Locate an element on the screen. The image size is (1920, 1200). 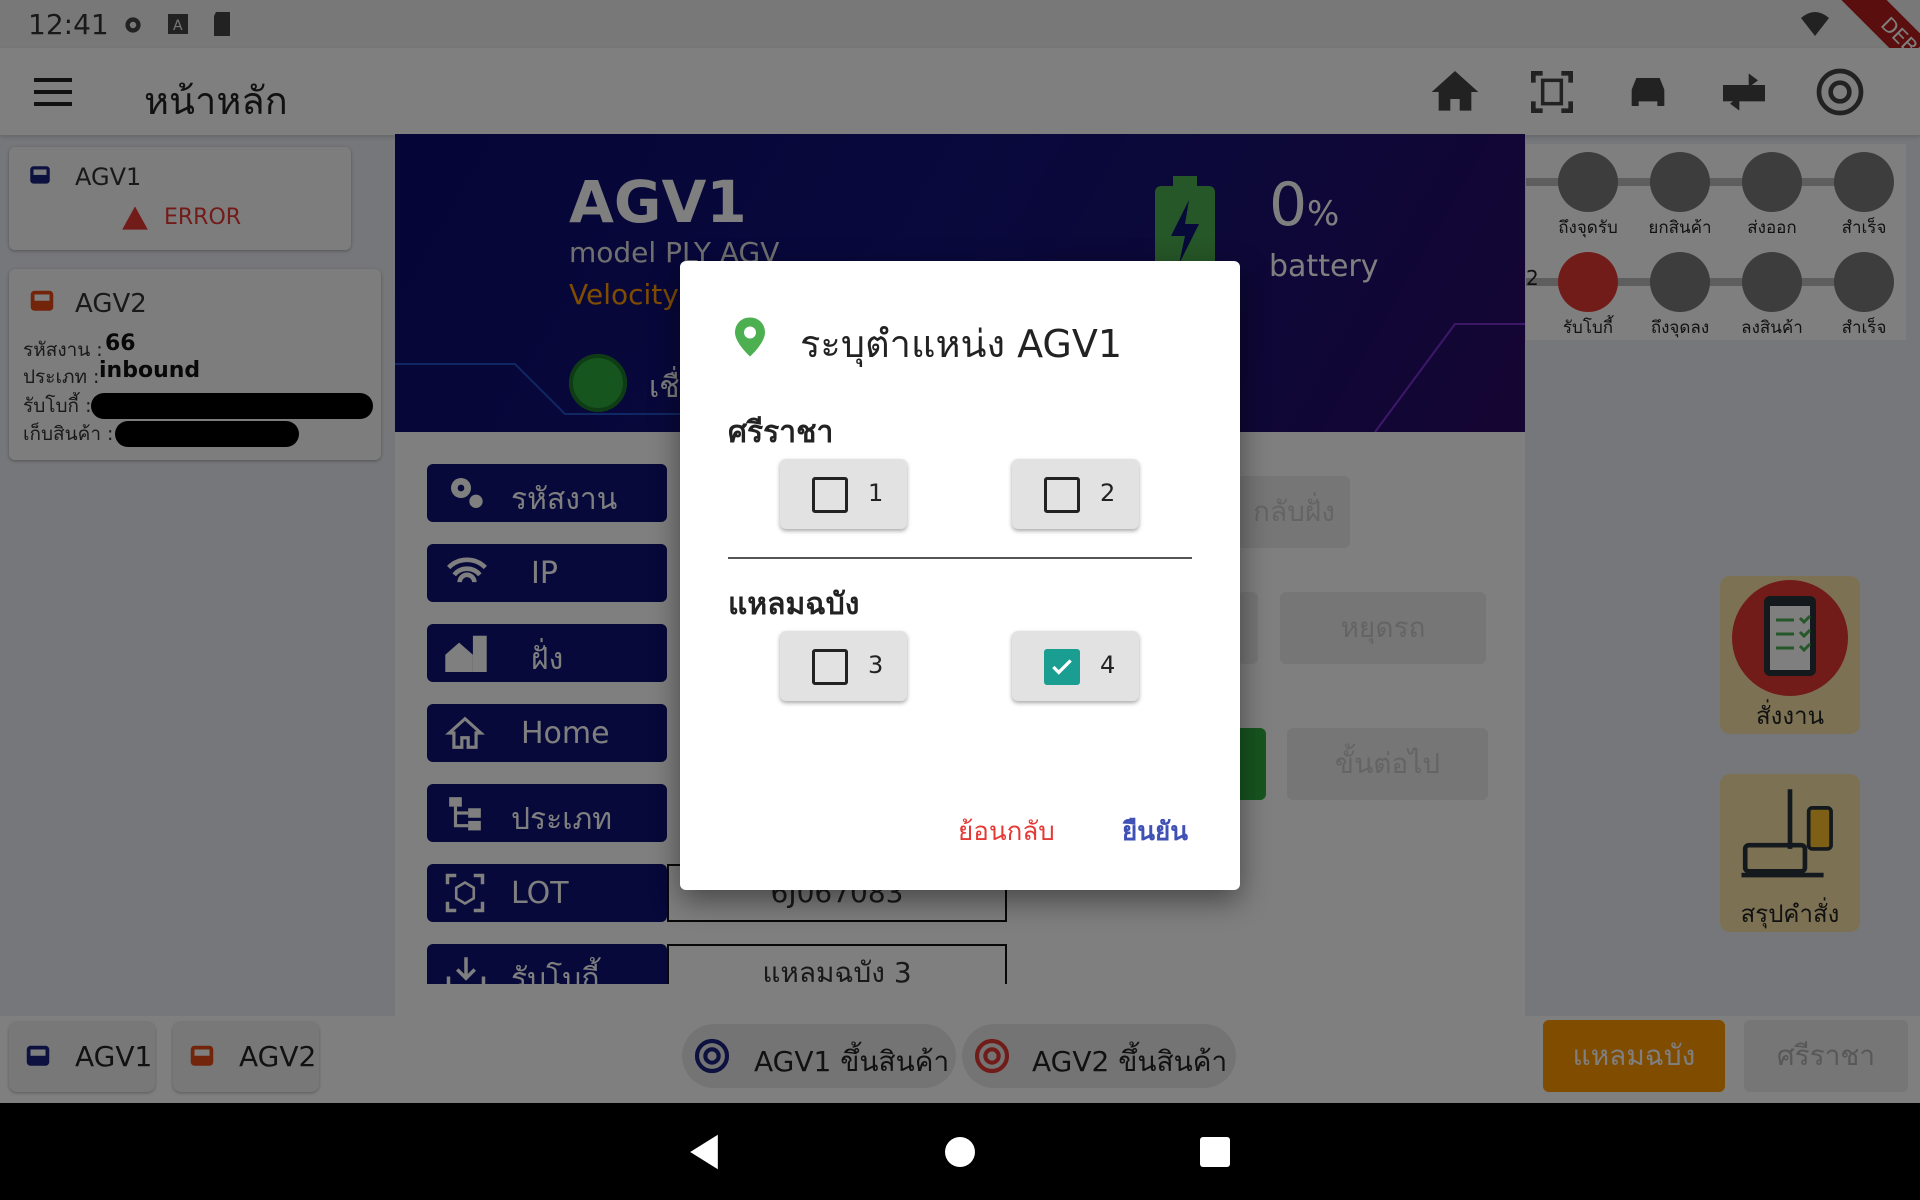
option-3-button: 3 is located at coordinates (843, 666).